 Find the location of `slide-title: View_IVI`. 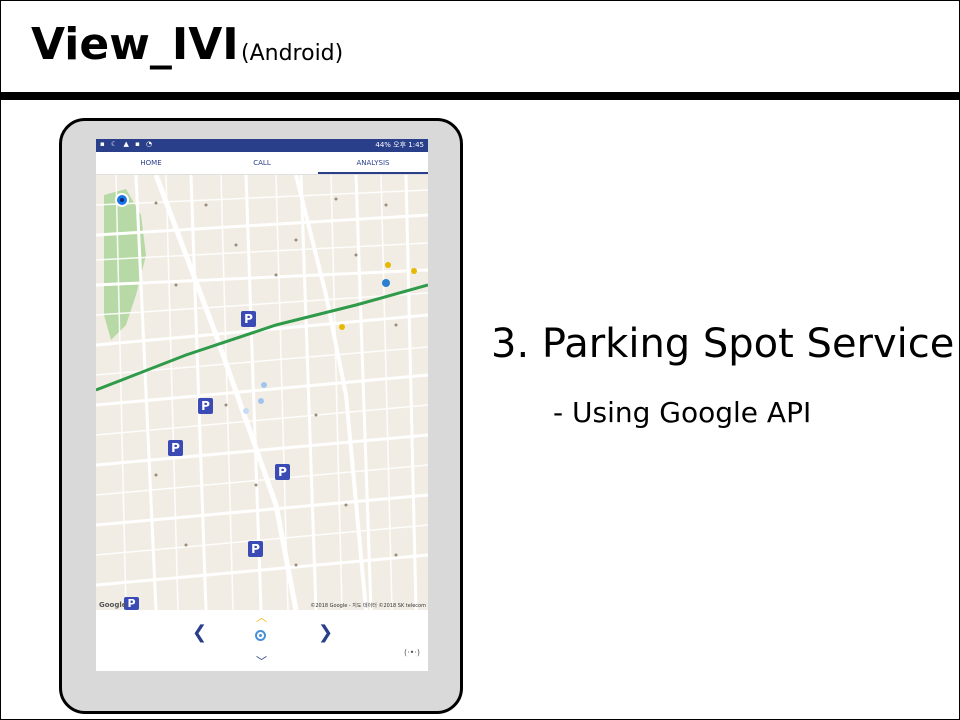

slide-title: View_IVI is located at coordinates (135, 44).